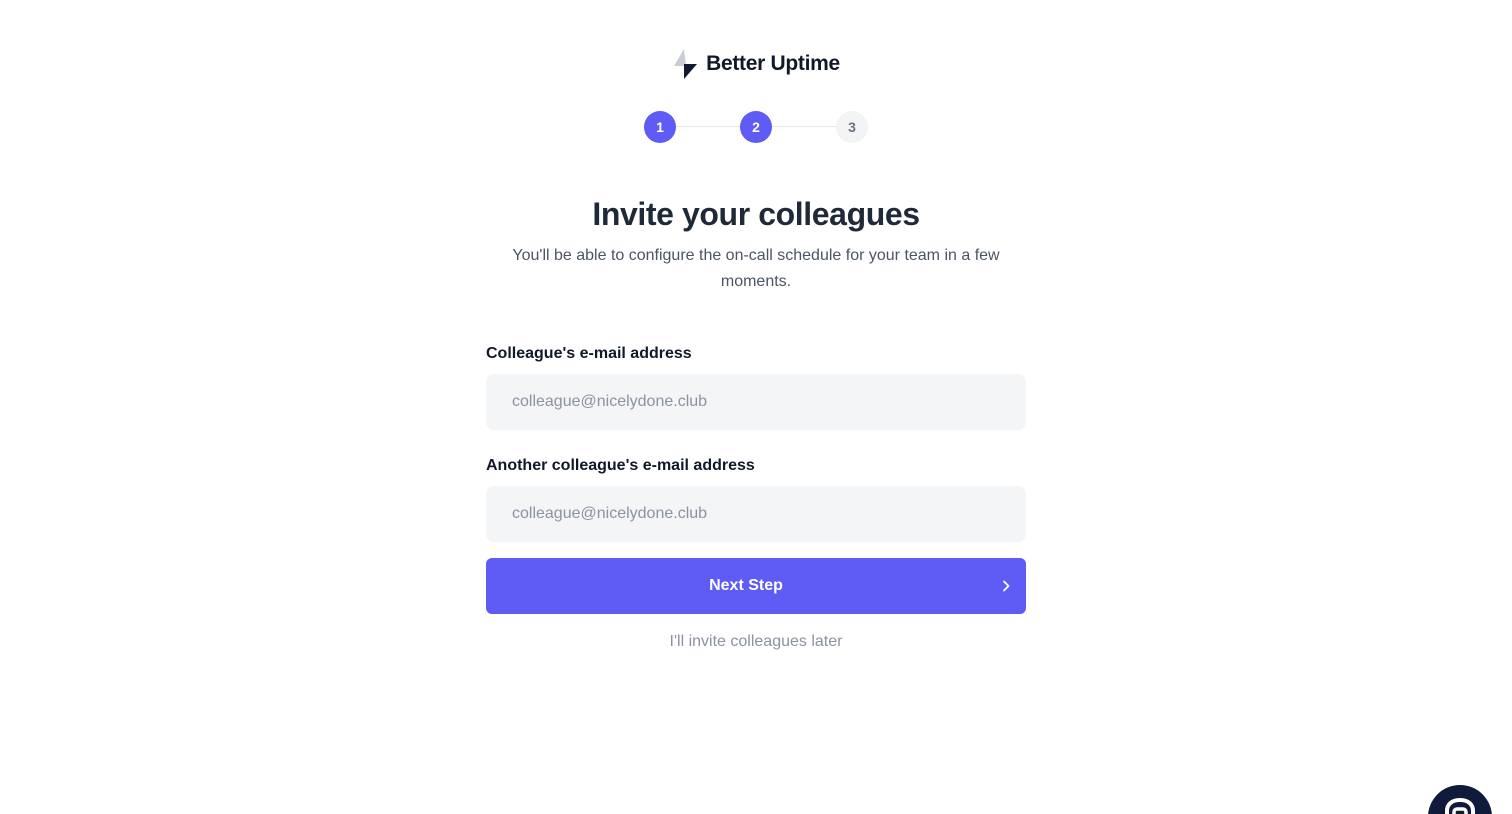  What do you see at coordinates (686, 64) in the screenshot?
I see `lightning-bolt-icon` at bounding box center [686, 64].